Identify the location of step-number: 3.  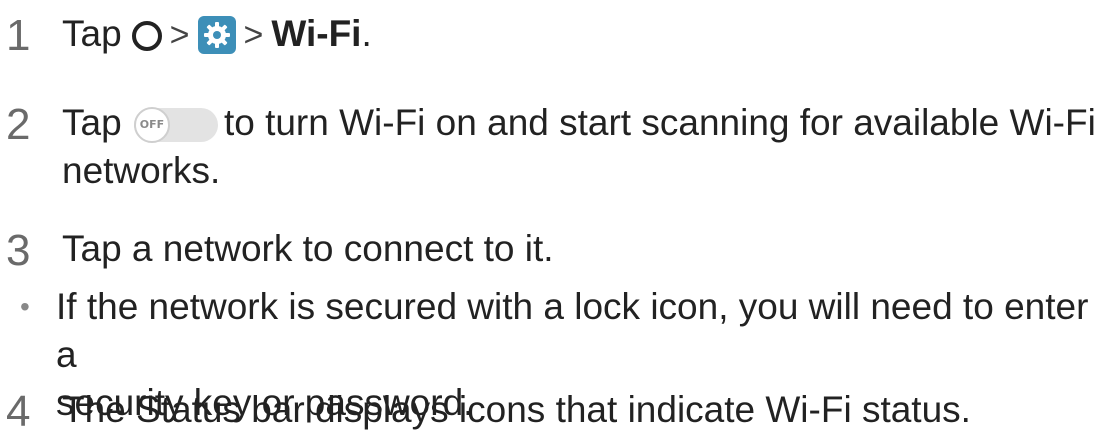
(18, 250).